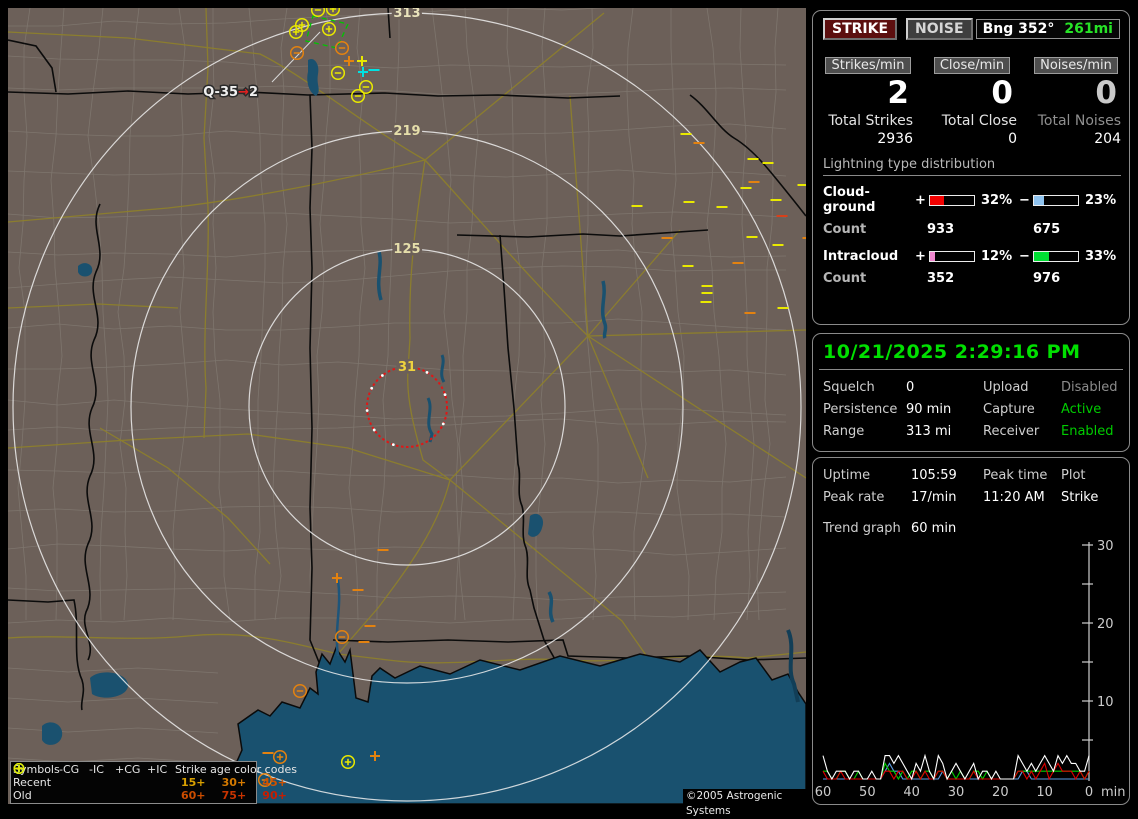 The image size is (1138, 819). I want to click on legend-age-row: 60+ 75+ 90+, so click(236, 795).